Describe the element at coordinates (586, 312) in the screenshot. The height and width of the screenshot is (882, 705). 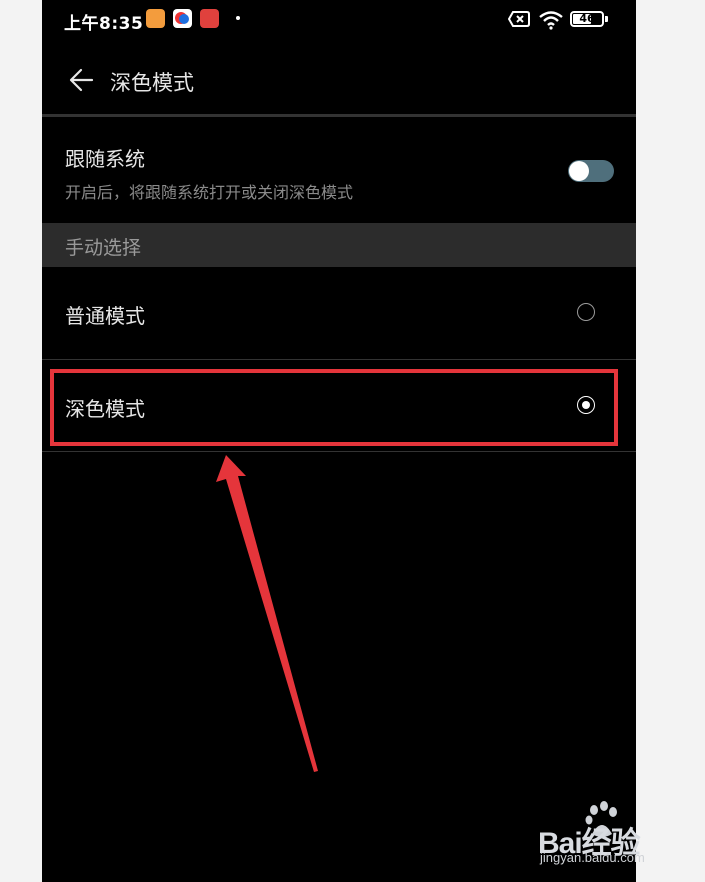
I see `radio-normal-mode` at that location.